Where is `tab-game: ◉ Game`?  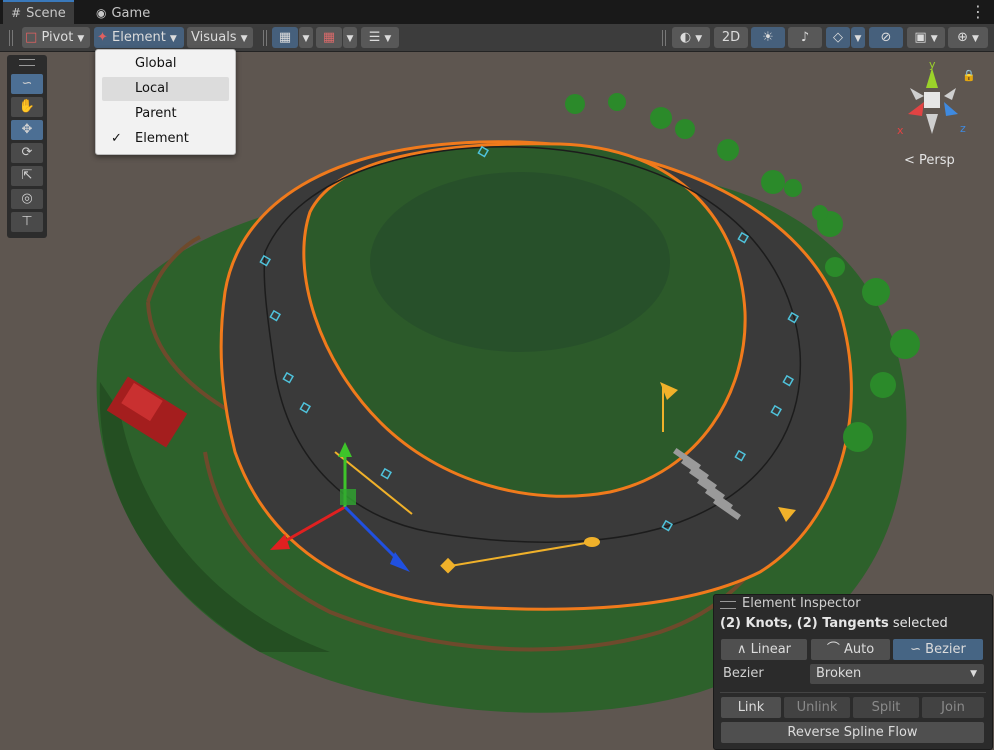
tab-game: ◉ Game is located at coordinates (123, 13).